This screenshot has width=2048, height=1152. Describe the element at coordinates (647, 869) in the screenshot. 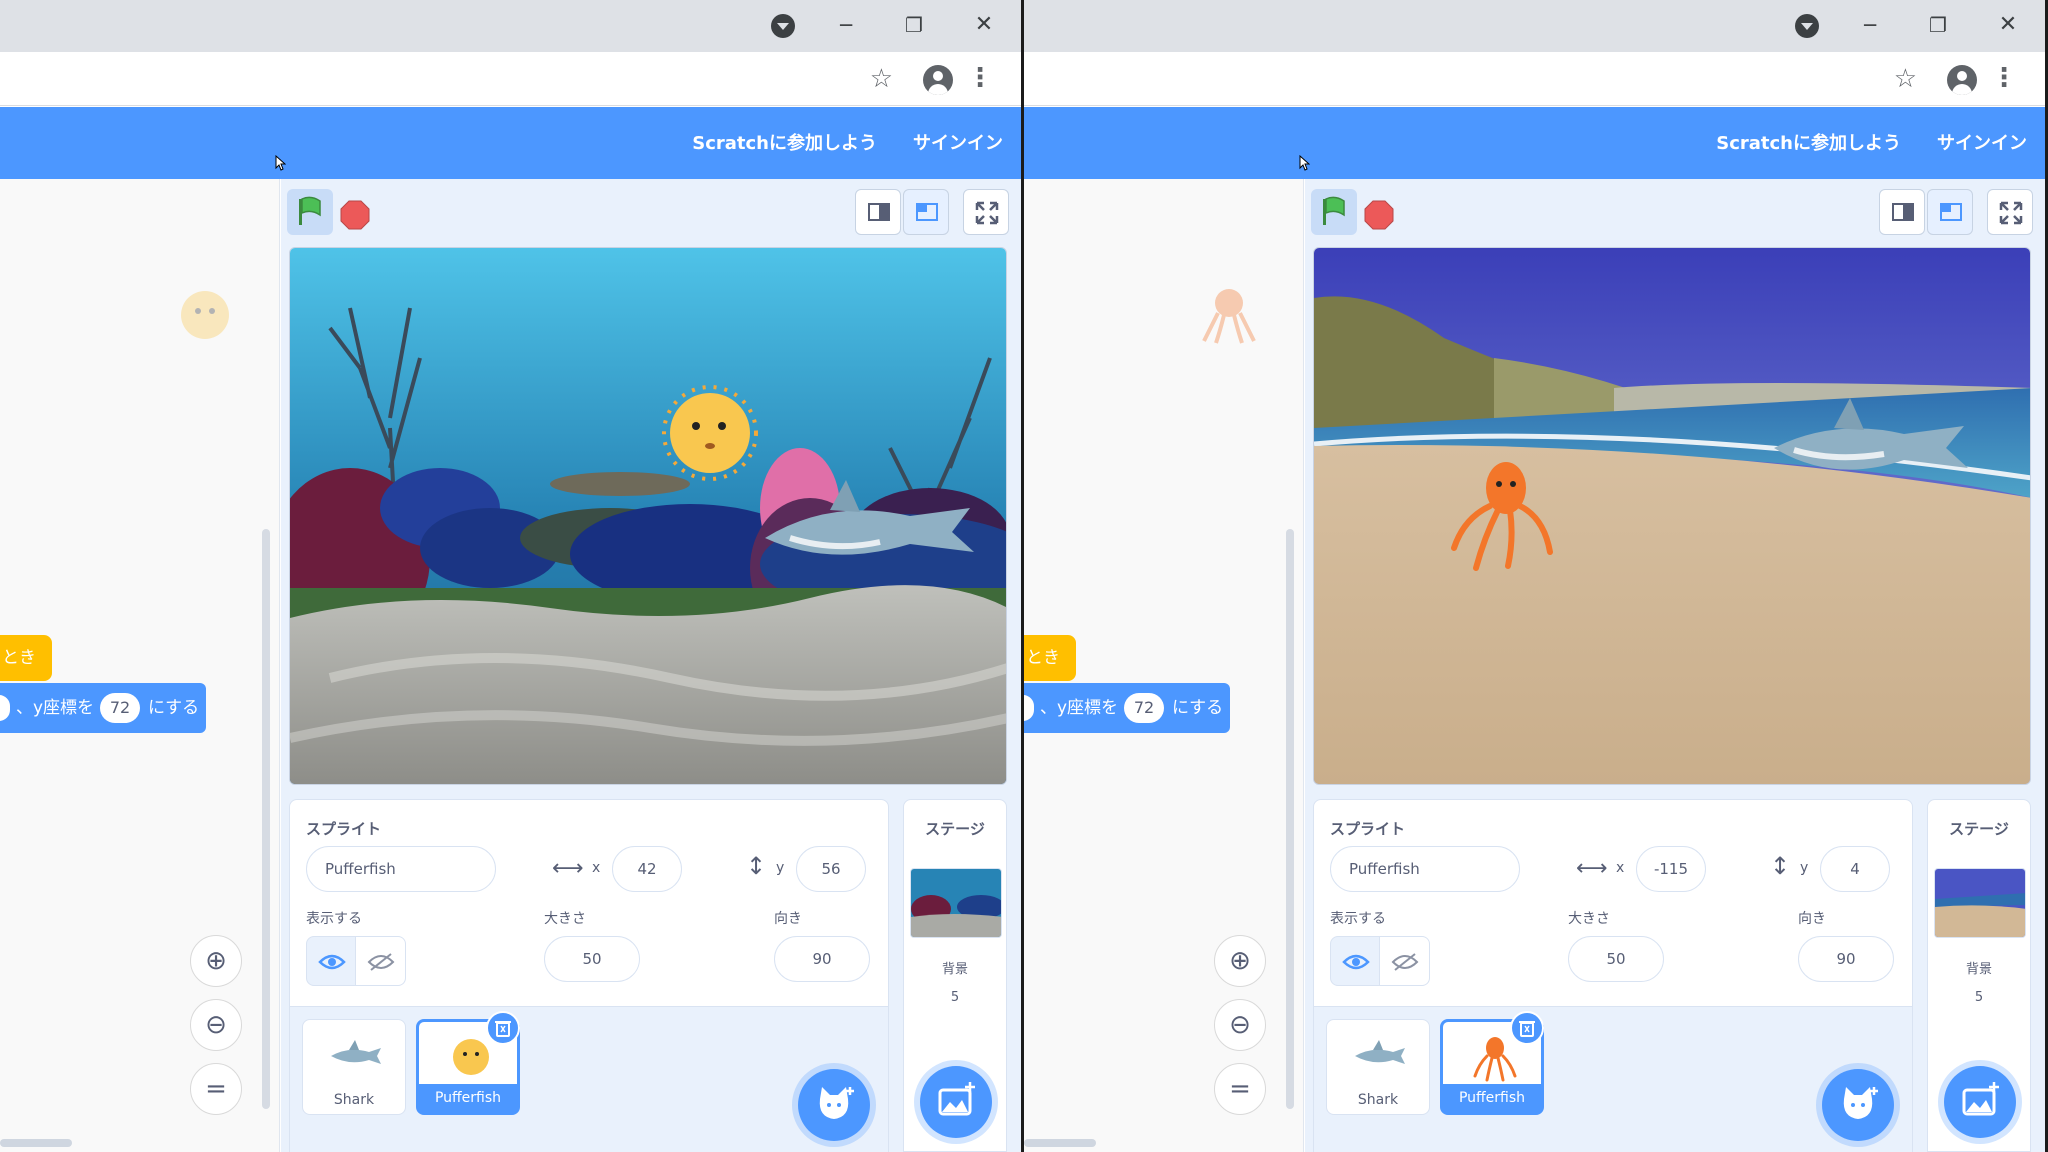

I see `x-input: 42` at that location.